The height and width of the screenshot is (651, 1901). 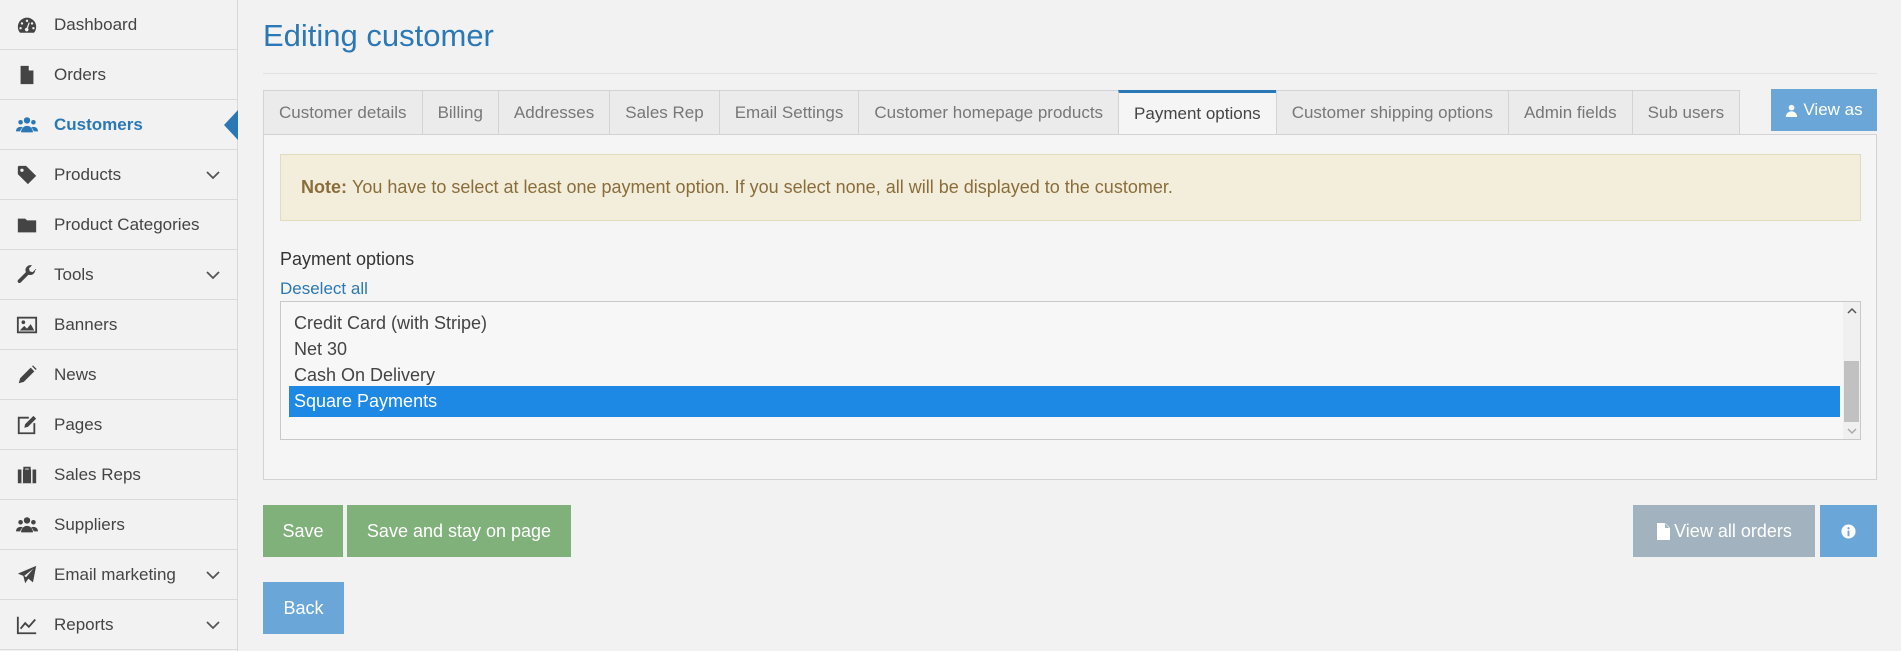 I want to click on info-icon, so click(x=1848, y=531).